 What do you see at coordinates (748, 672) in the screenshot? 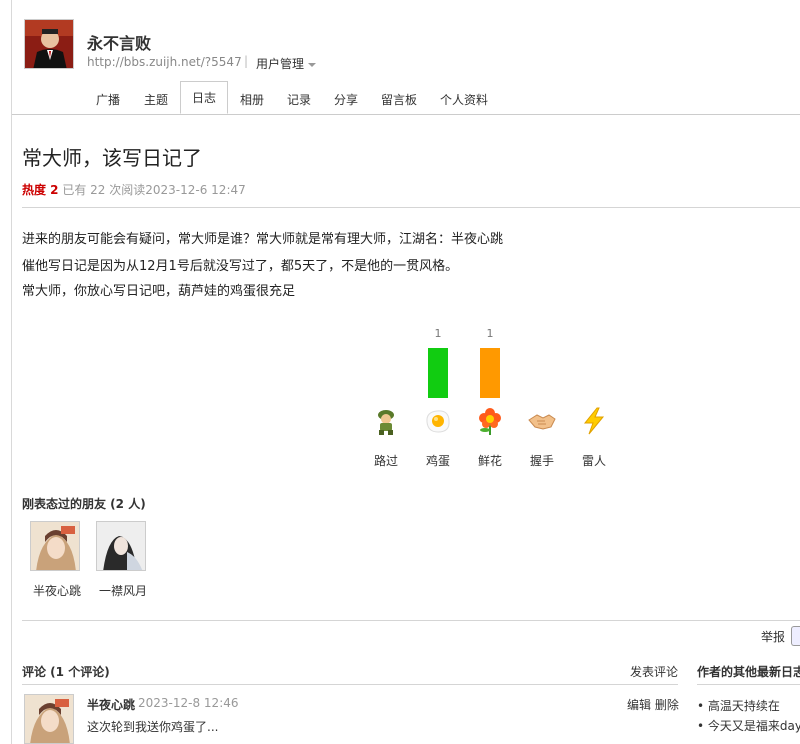
I see `other-posts-title: 作者的其他最新日志` at bounding box center [748, 672].